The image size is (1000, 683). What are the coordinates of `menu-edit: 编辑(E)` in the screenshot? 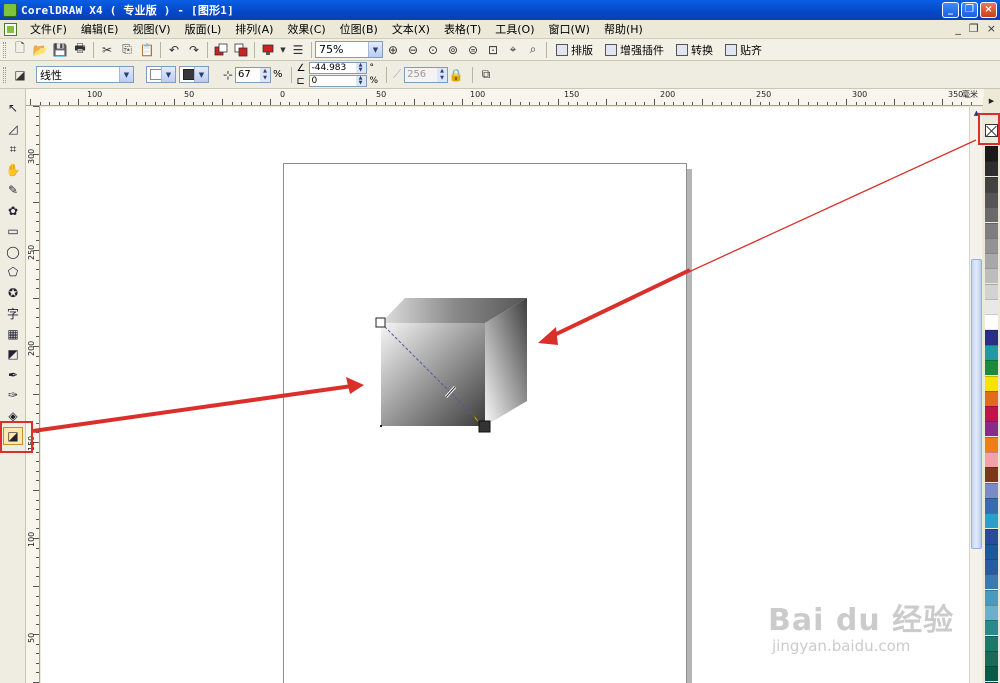 It's located at (100, 29).